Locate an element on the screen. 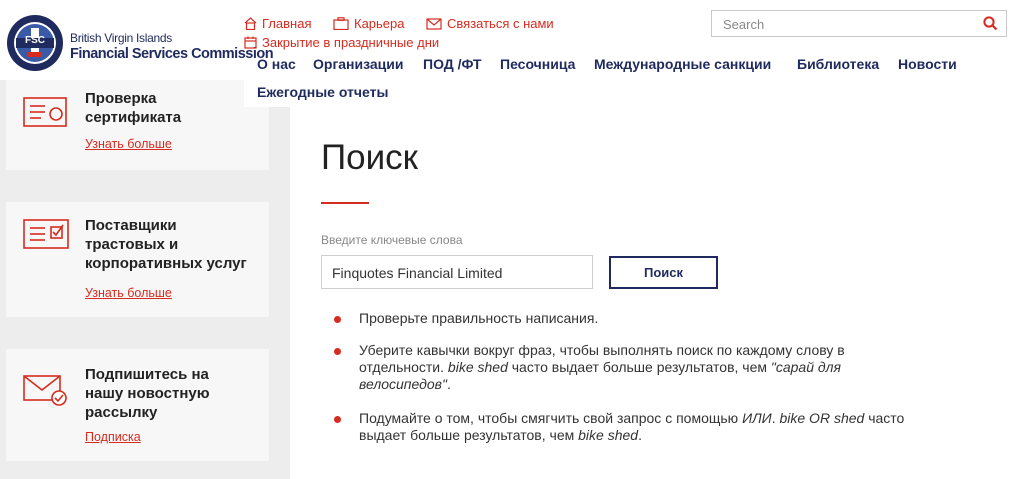  calendar-icon is located at coordinates (250, 42).